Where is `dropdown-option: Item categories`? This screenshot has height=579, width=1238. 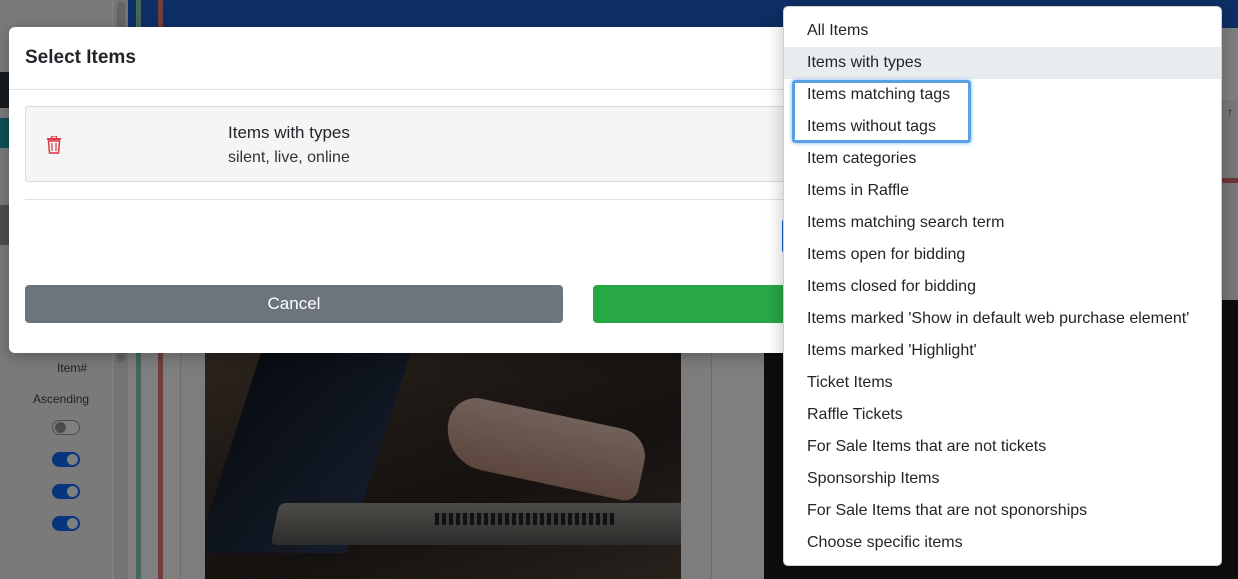 dropdown-option: Item categories is located at coordinates (1002, 159).